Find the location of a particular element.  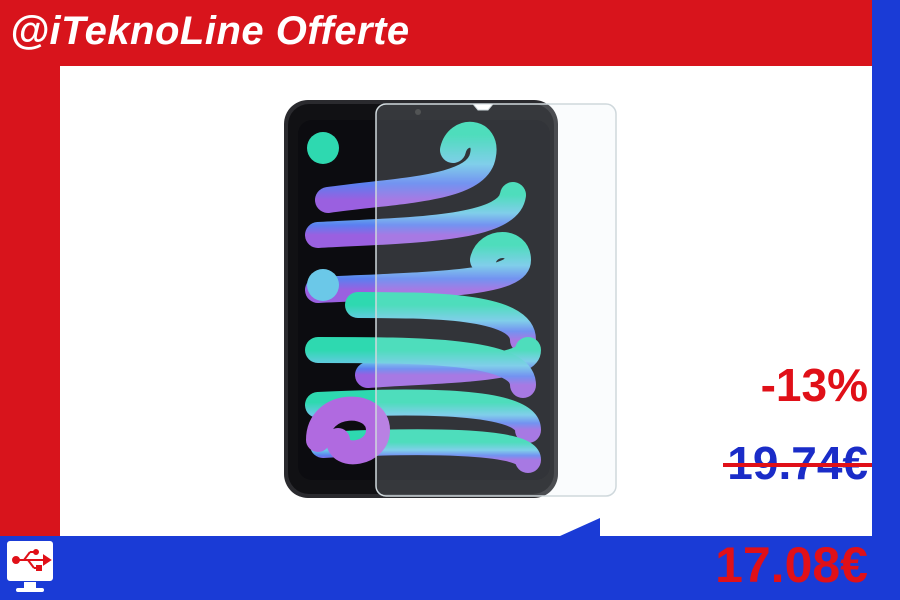

strikethrough-line is located at coordinates (797, 465).